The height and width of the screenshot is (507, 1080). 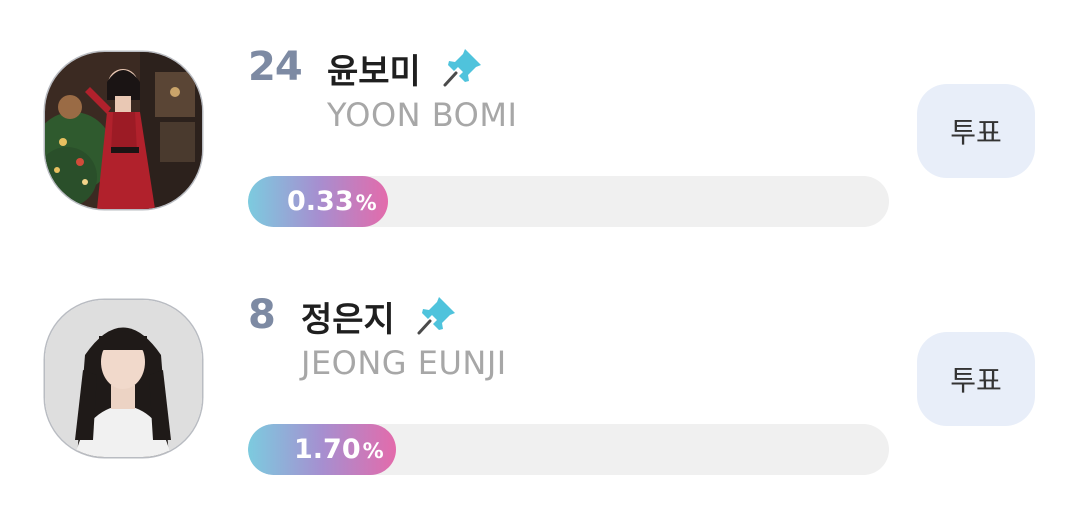 I want to click on vote-percentage: 0.33%, so click(x=332, y=201).